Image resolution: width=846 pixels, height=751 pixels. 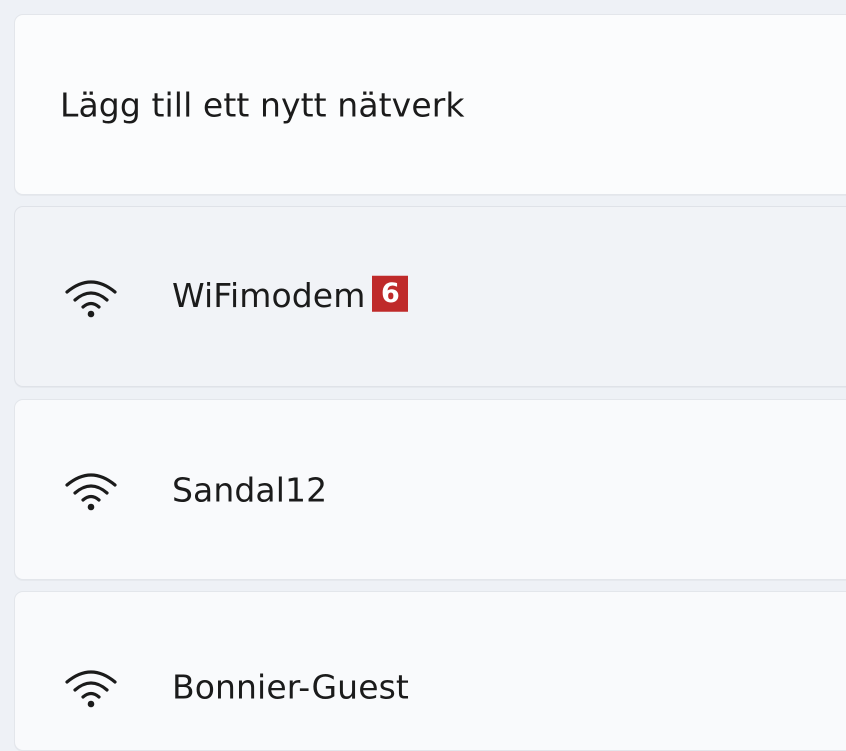 What do you see at coordinates (390, 293) in the screenshot?
I see `annotation-badge: 6` at bounding box center [390, 293].